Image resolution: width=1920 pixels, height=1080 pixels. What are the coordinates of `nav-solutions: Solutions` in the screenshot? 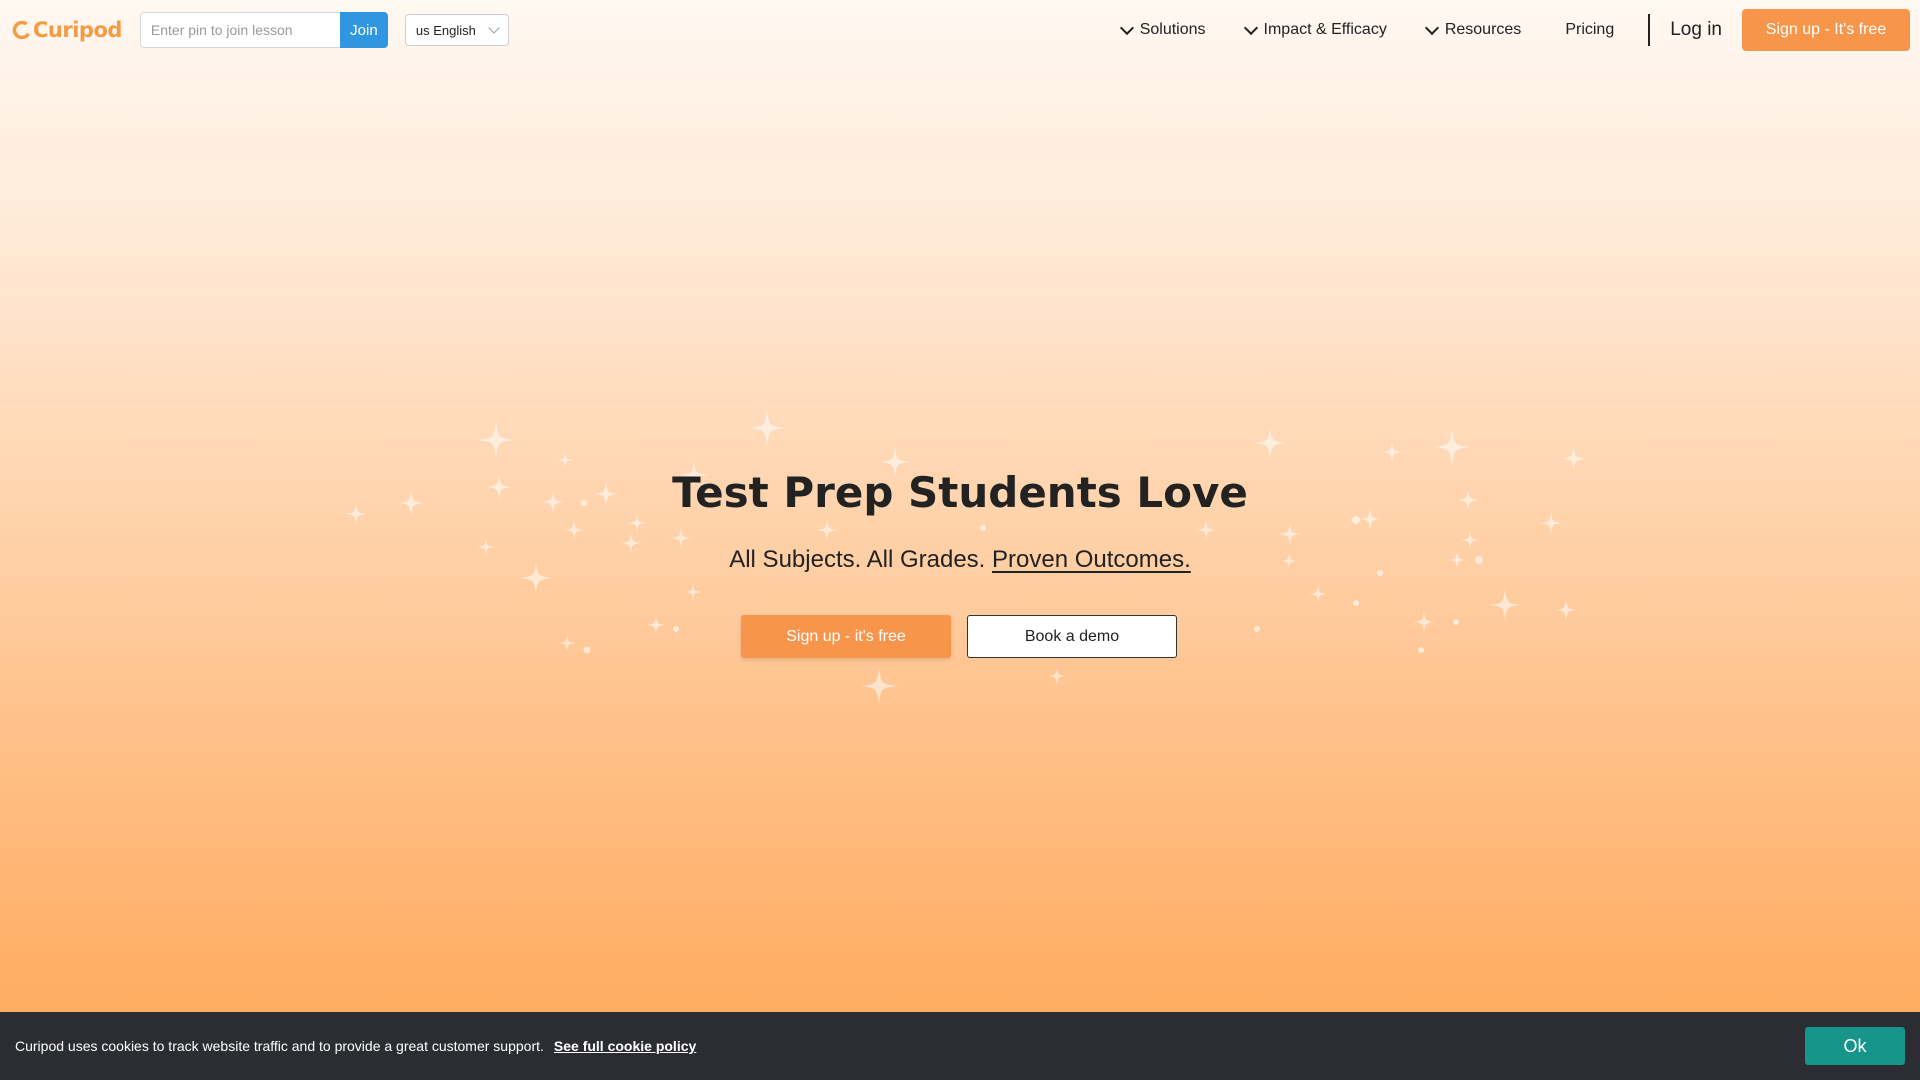 It's located at (1162, 29).